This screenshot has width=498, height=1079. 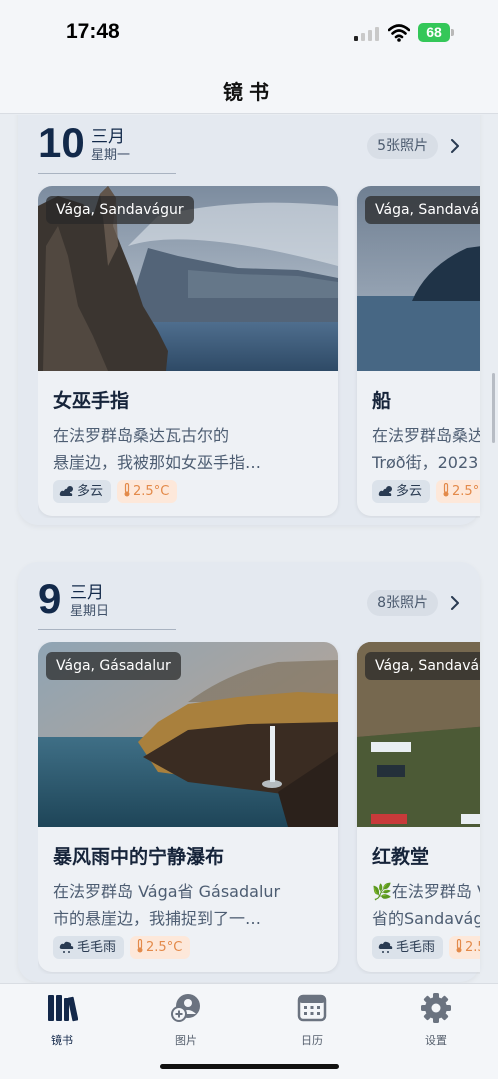 What do you see at coordinates (401, 857) in the screenshot?
I see `card-title: 红教堂` at bounding box center [401, 857].